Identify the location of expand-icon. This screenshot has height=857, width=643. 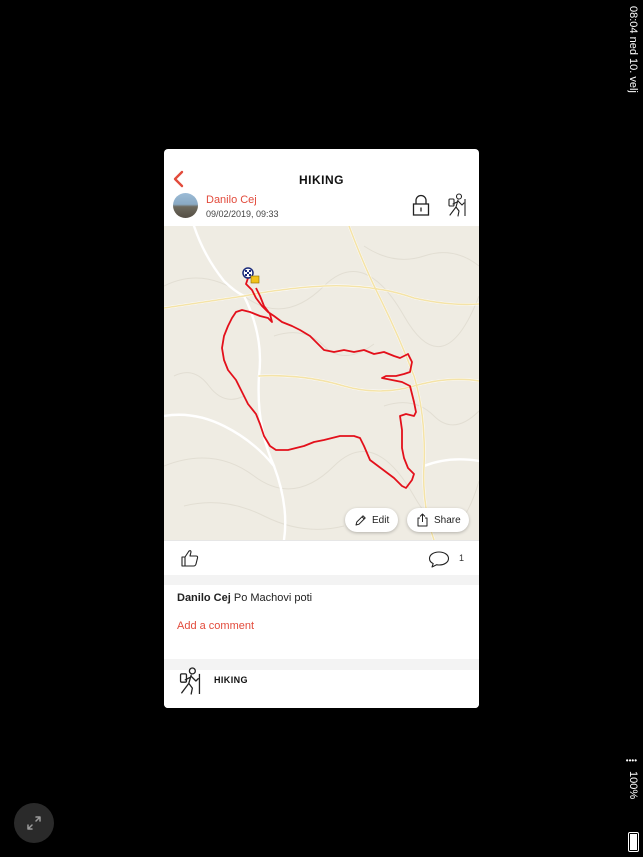
(34, 823).